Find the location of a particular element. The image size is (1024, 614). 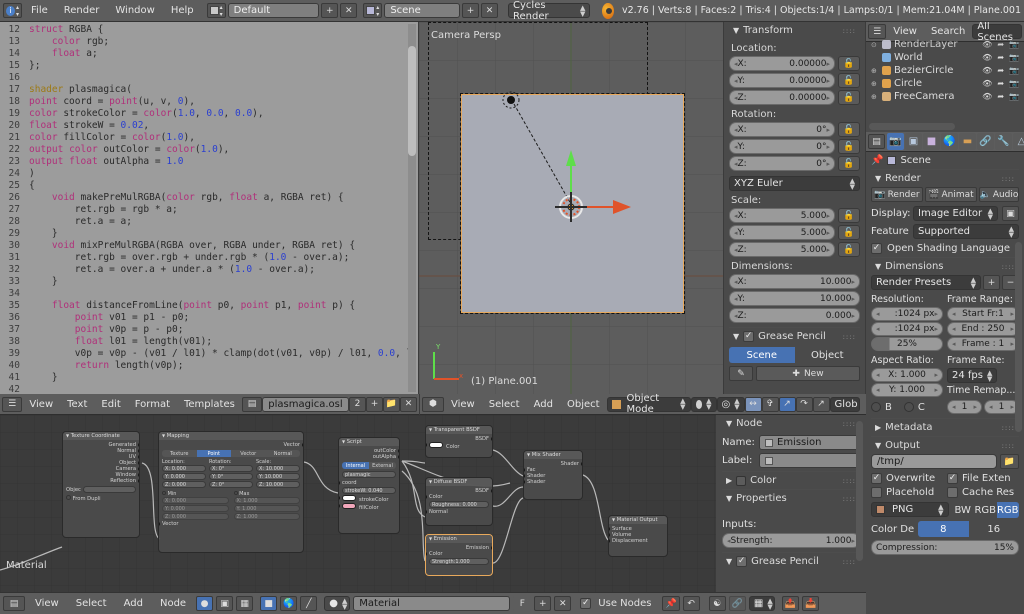

node-input-field: Roughness: 0.000 is located at coordinates (459, 504).